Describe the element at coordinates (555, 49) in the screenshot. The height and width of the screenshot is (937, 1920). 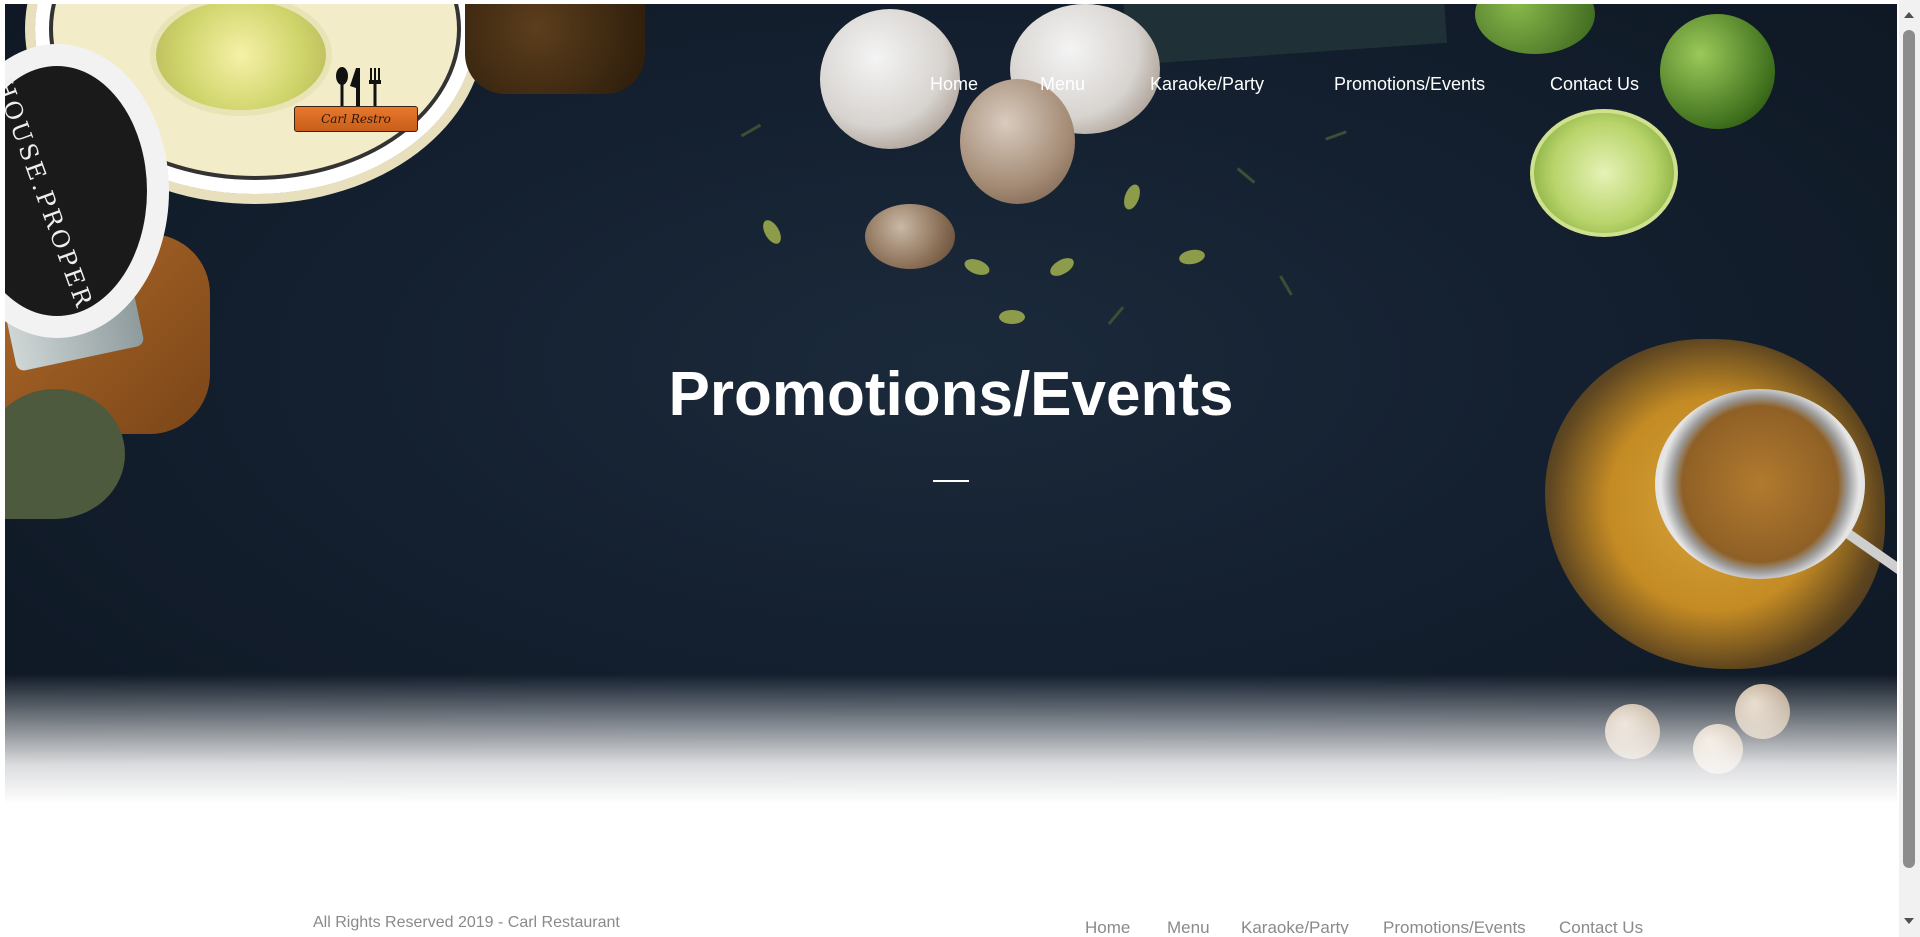
I see `bottle-image` at that location.